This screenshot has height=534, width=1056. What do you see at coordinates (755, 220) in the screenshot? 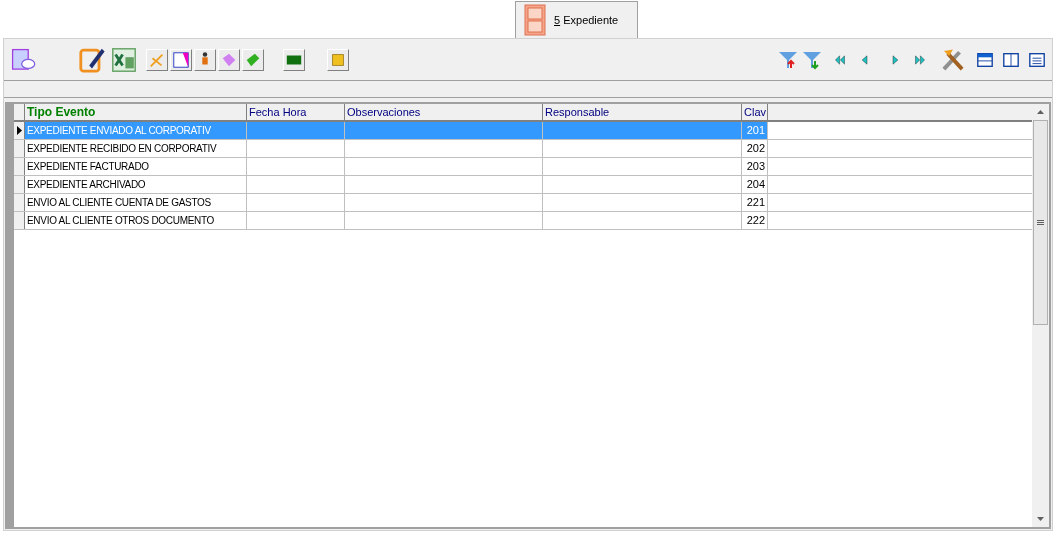
I see `table-cell: 222` at bounding box center [755, 220].